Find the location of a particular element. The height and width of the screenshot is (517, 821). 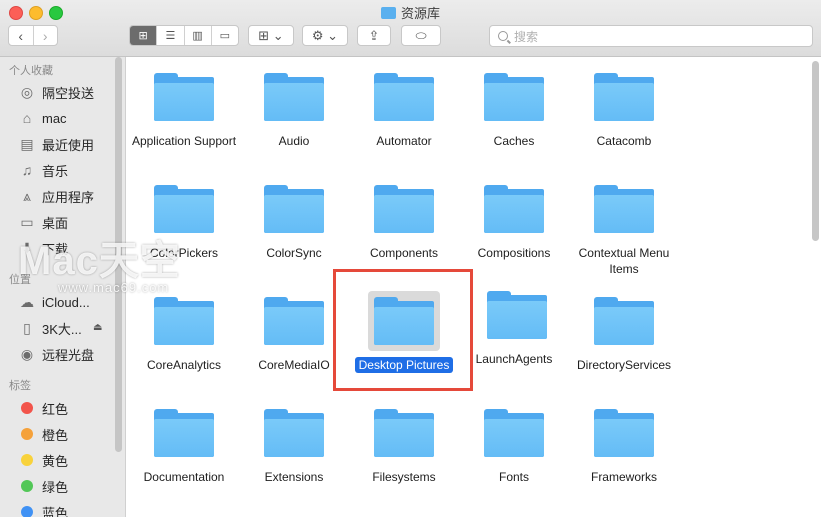

folder-label-text: ColorSync is located at coordinates (294, 253).